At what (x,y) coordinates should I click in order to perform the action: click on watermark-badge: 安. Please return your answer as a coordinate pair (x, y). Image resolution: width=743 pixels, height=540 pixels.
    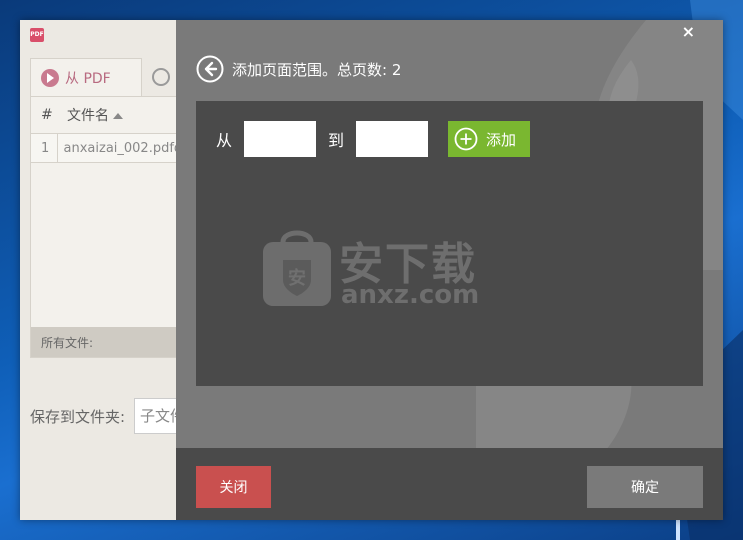
    Looking at the image, I should click on (297, 278).